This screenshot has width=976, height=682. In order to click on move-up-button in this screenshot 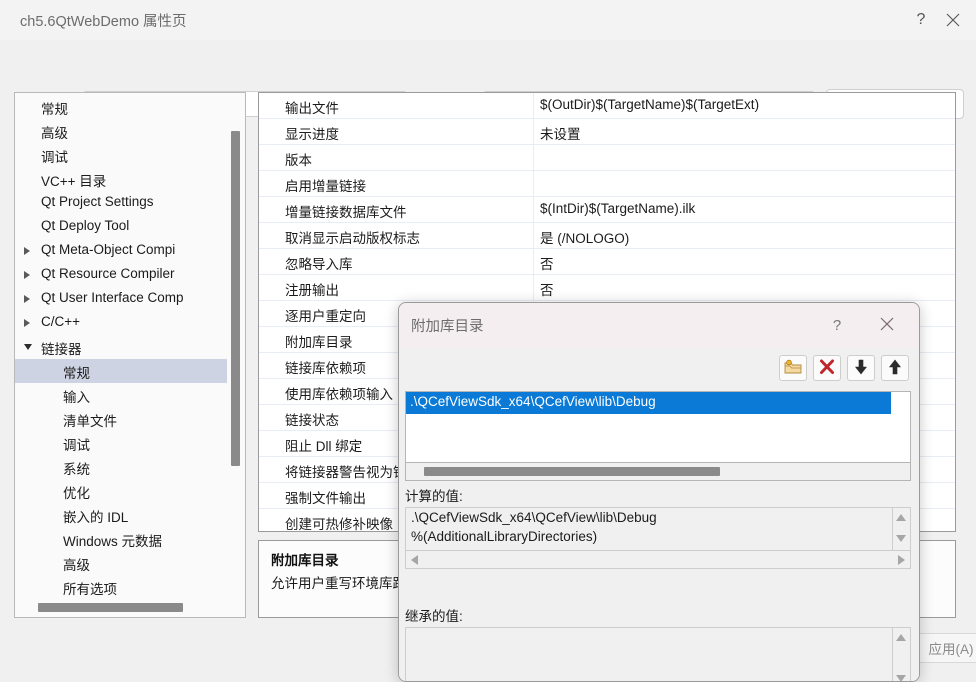, I will do `click(895, 368)`.